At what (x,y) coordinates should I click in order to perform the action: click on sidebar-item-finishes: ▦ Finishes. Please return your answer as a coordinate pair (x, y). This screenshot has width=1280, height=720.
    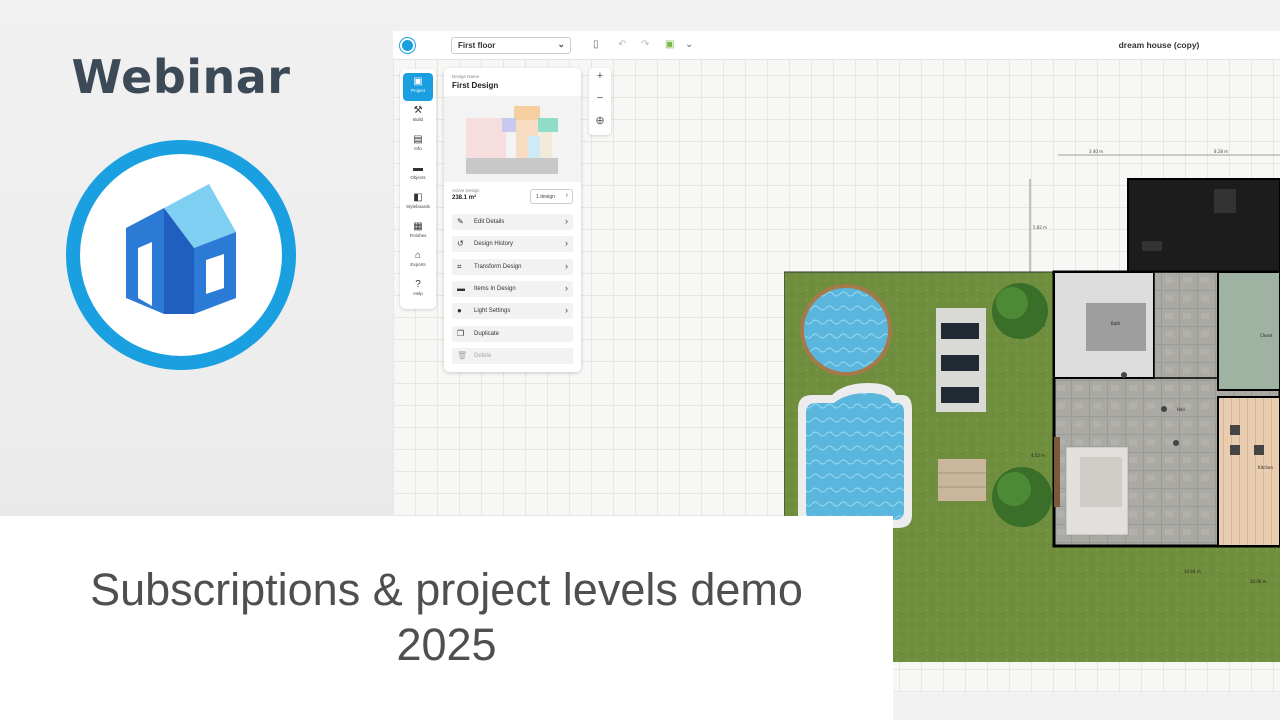
    Looking at the image, I should click on (418, 232).